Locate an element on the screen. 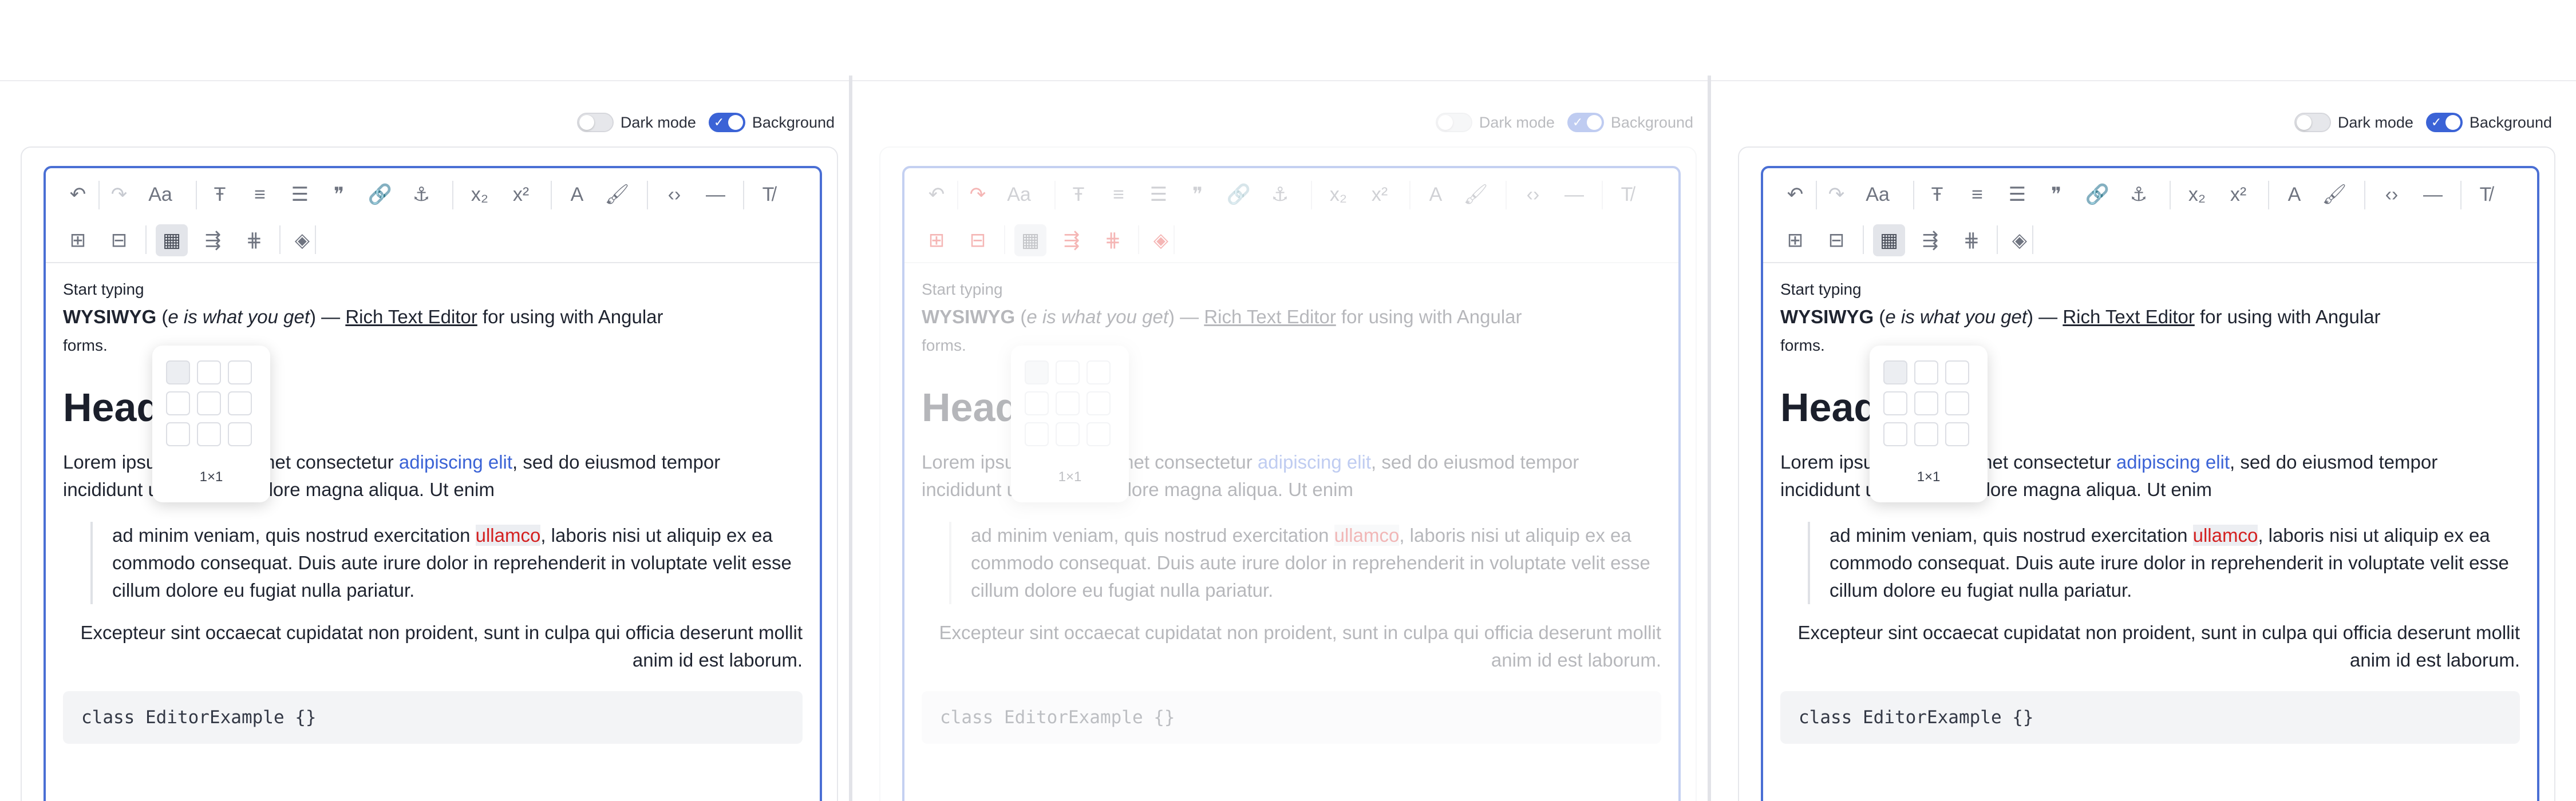 This screenshot has width=2576, height=801. table-size-picker: 1×1 is located at coordinates (1929, 424).